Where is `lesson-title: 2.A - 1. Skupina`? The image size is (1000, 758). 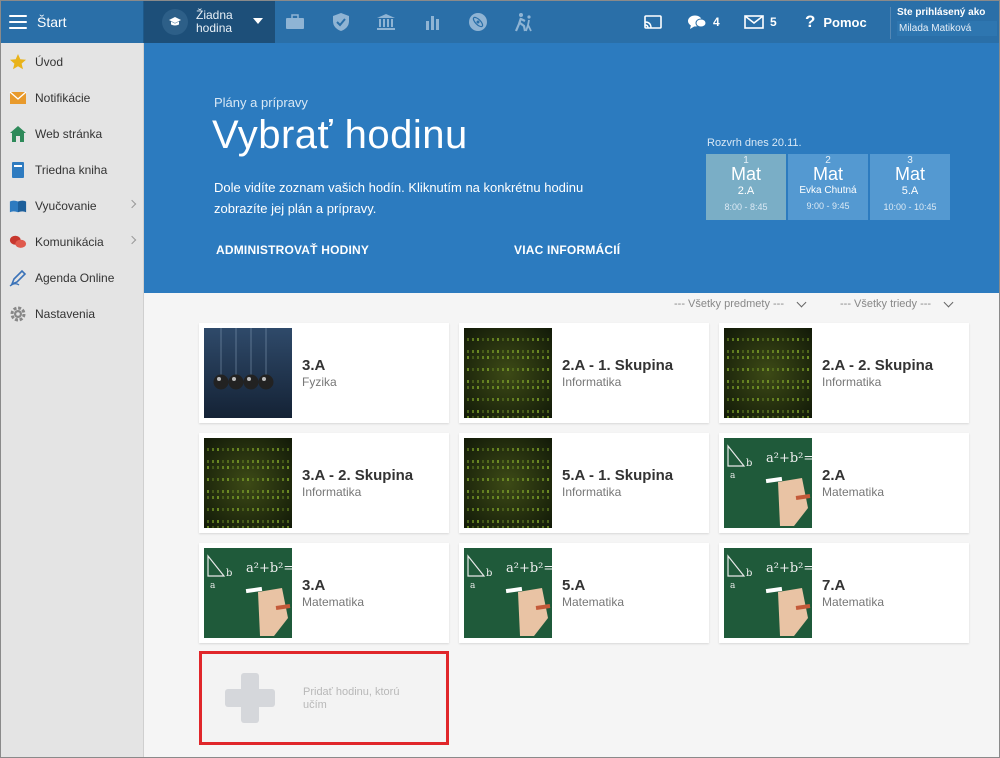 lesson-title: 2.A - 1. Skupina is located at coordinates (618, 365).